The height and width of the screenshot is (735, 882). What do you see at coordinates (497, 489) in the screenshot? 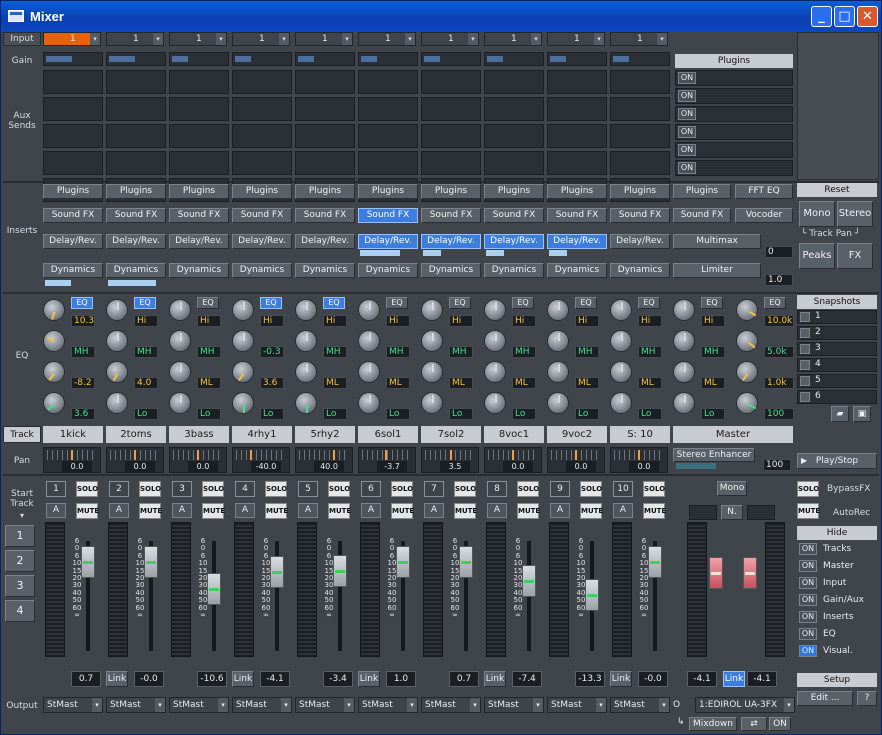
I see `track-number: 8` at bounding box center [497, 489].